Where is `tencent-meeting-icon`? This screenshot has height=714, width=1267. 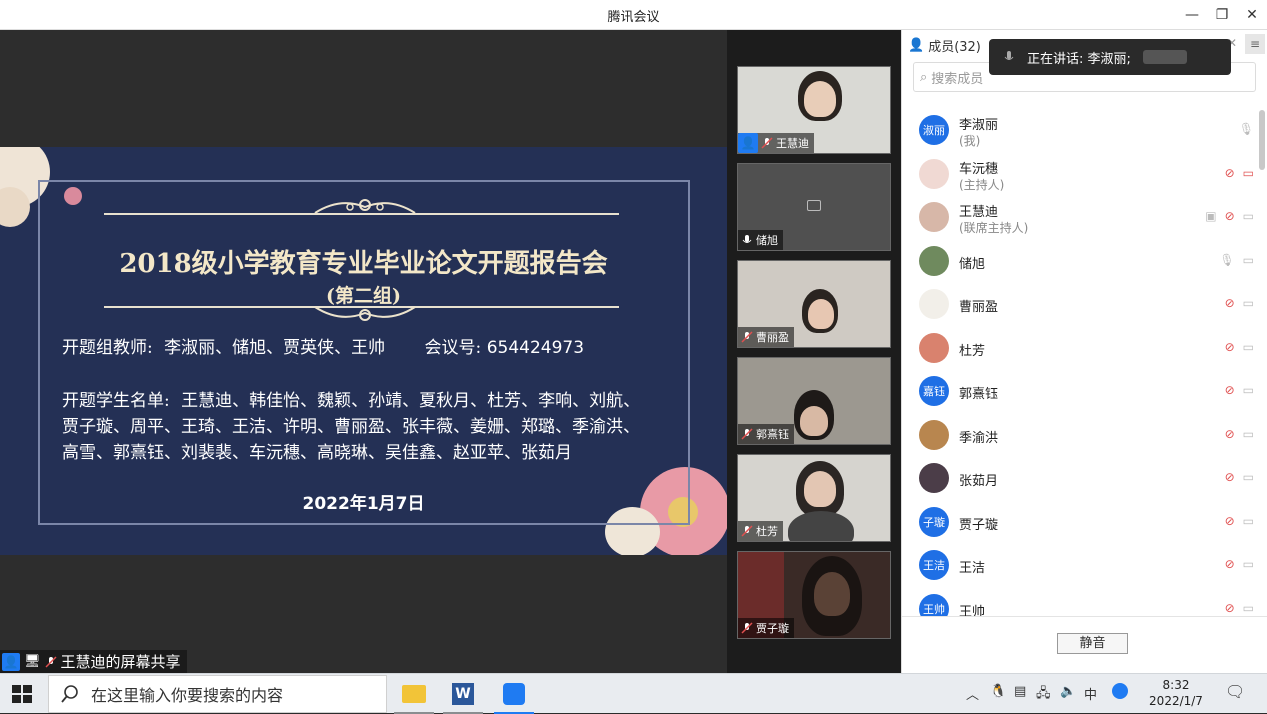
tencent-meeting-icon is located at coordinates (514, 696).